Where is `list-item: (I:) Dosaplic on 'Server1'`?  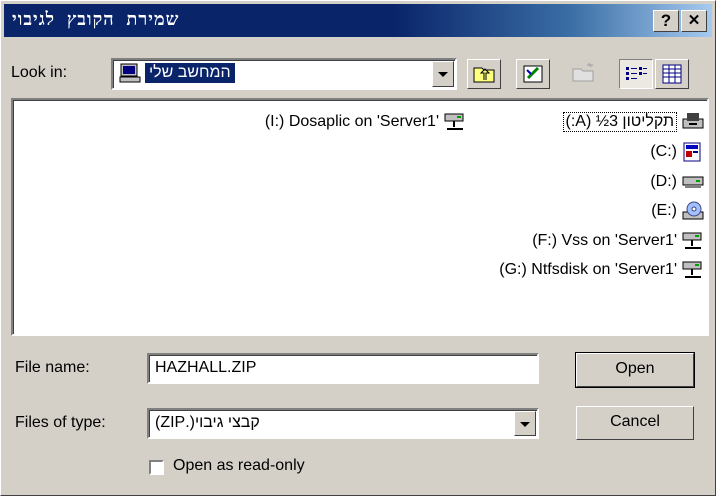
list-item: (I:) Dosaplic on 'Server1' is located at coordinates (366, 121).